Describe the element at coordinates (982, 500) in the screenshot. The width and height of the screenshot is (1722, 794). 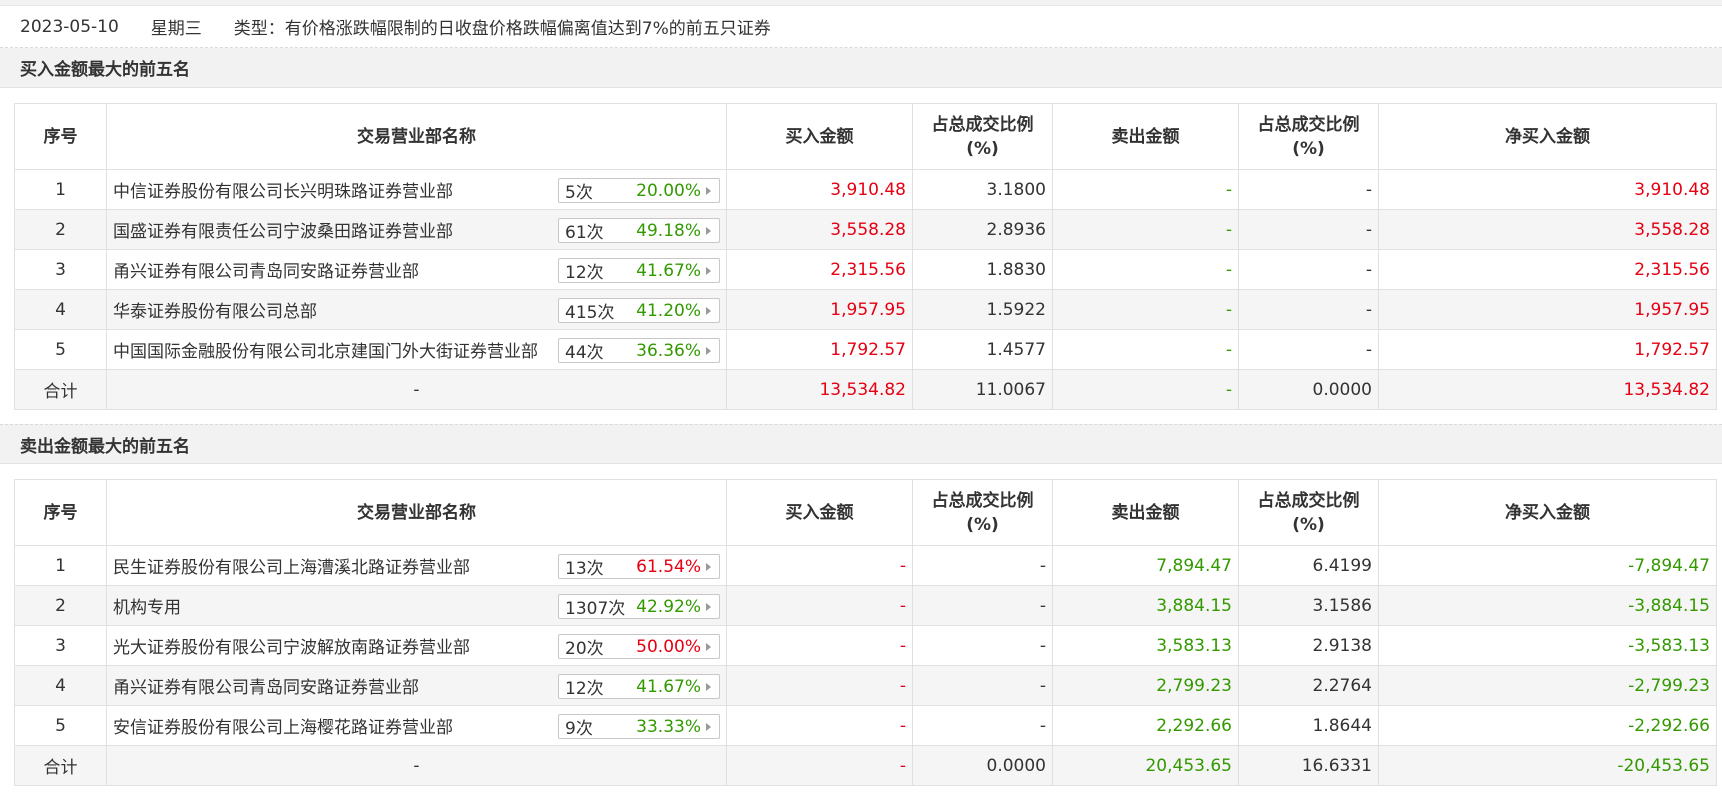
I see `col-header-buy-ratio-line1: 占总成交比例` at that location.